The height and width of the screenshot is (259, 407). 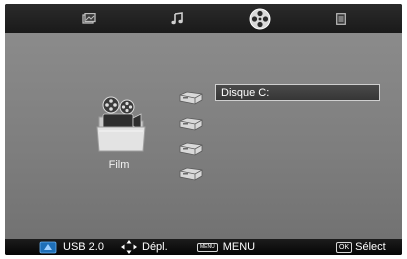 I want to click on tab-text, so click(x=341, y=18).